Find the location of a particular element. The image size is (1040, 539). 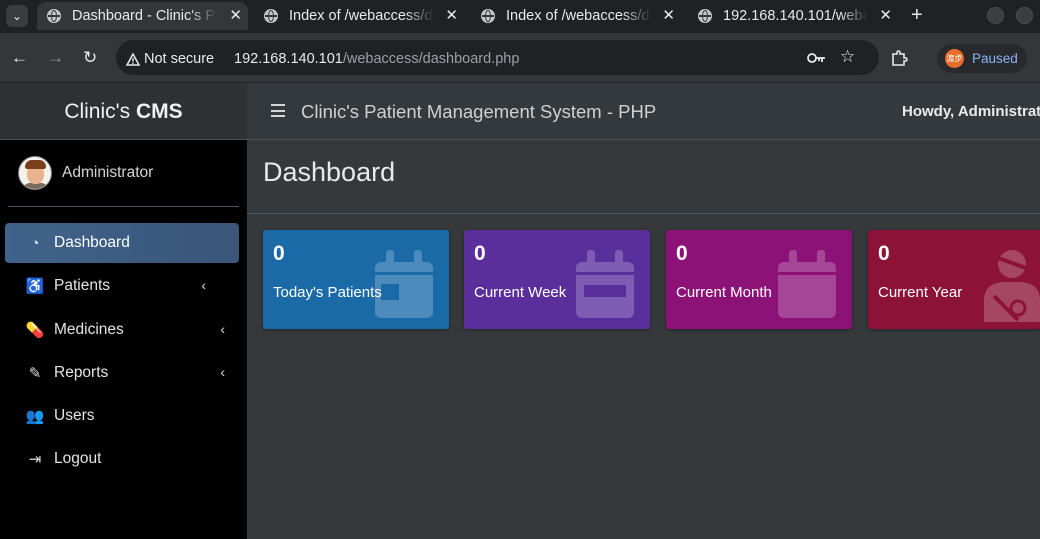

sidebar-item-label: Users is located at coordinates (74, 416).